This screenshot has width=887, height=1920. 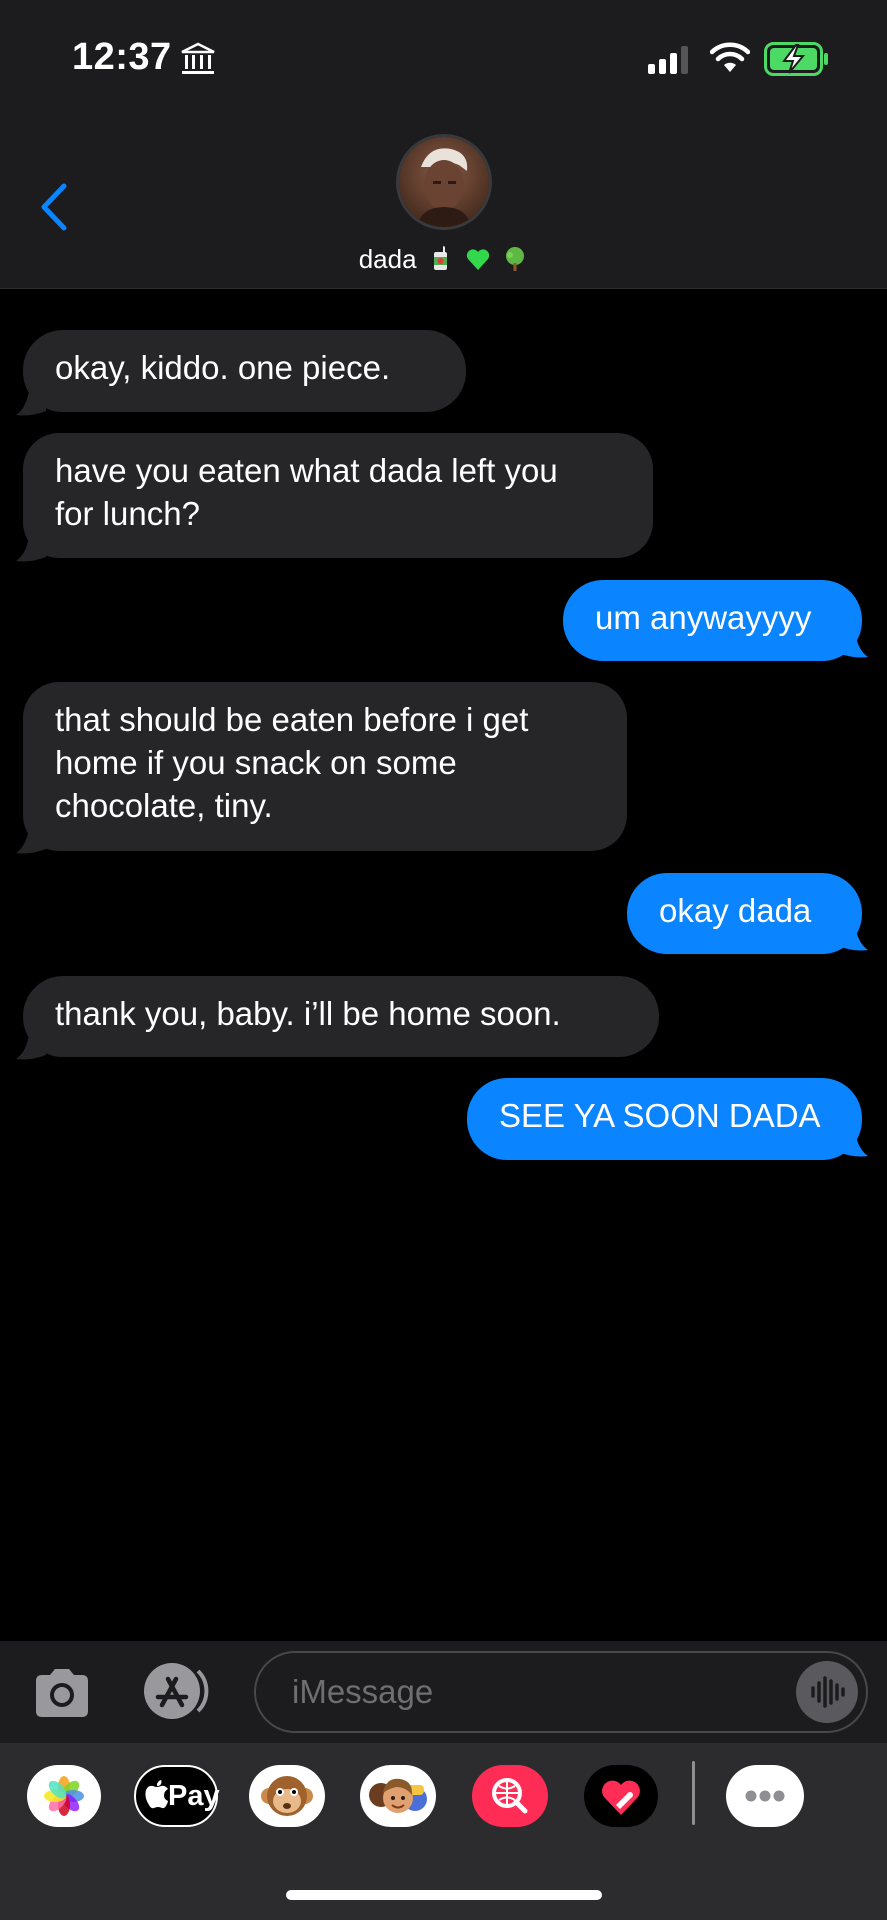 I want to click on camera-icon, so click(x=62, y=1693).